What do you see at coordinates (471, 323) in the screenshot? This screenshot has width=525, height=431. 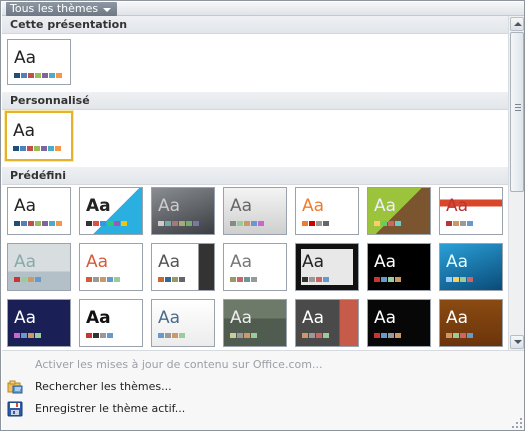 I see `theme-thumb-trek: Aa` at bounding box center [471, 323].